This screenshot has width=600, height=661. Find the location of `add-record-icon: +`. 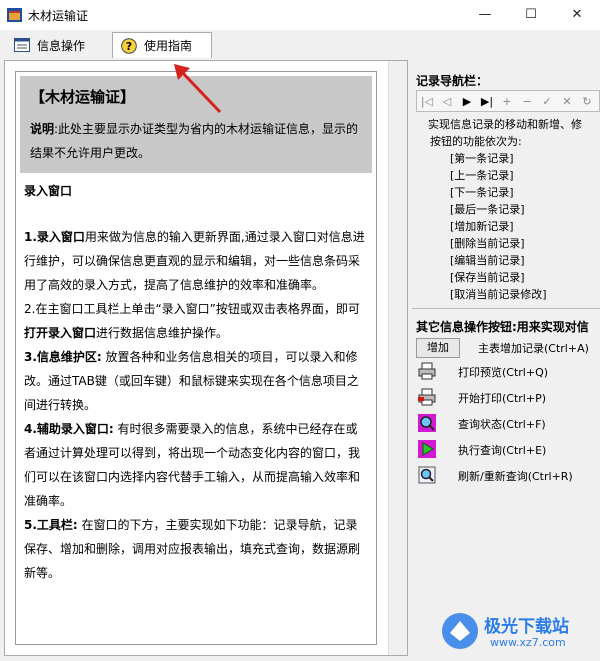

add-record-icon: + is located at coordinates (507, 101).